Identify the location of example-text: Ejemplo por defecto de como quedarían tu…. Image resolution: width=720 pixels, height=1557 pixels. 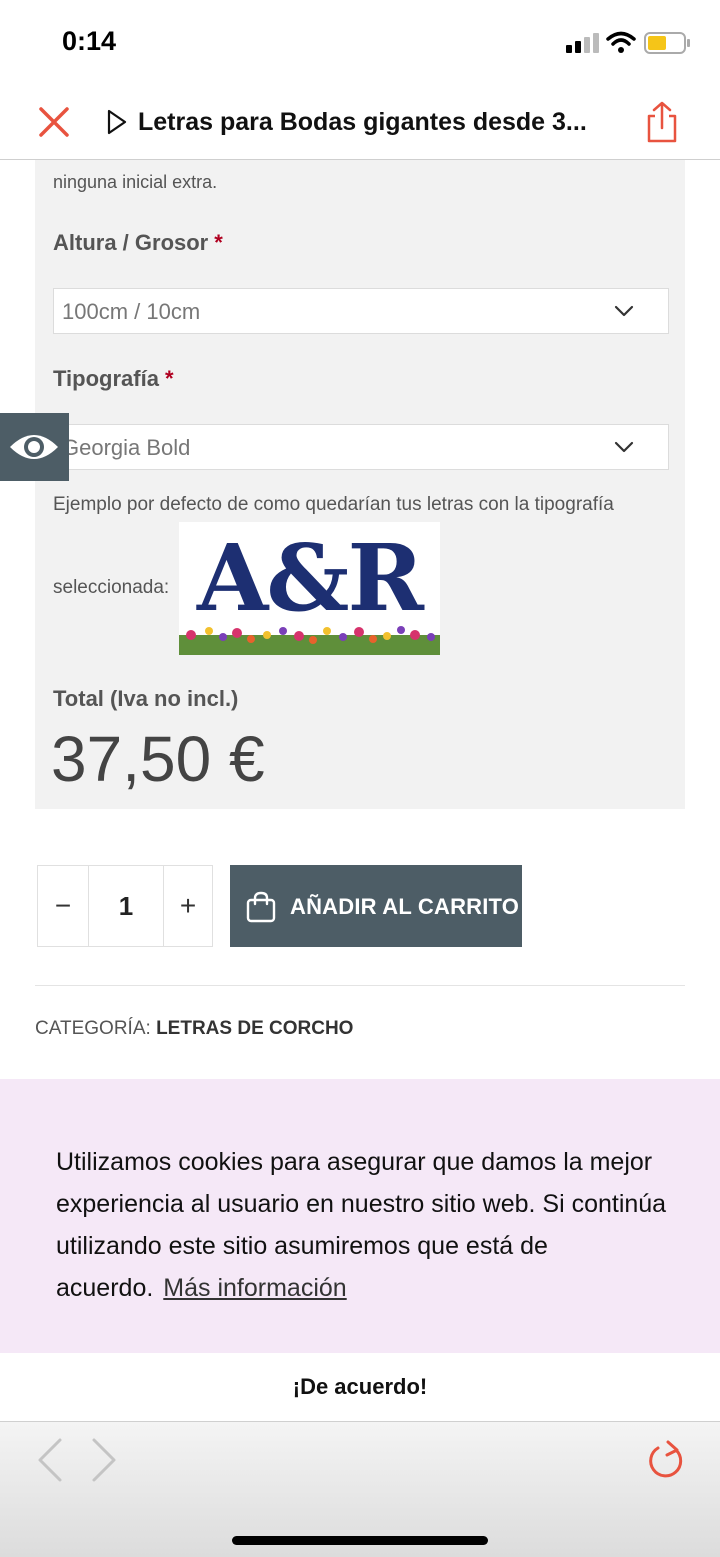
(333, 504).